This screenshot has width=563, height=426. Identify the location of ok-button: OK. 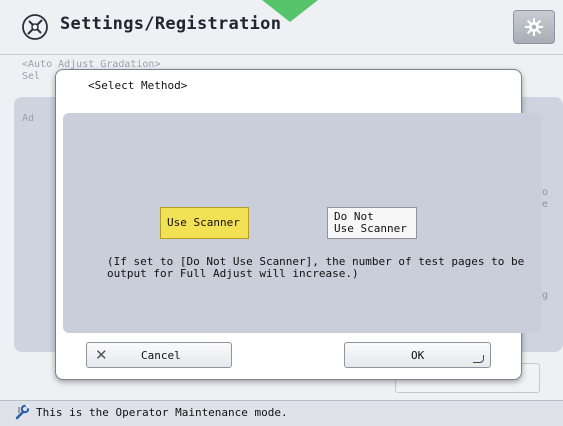
(417, 355).